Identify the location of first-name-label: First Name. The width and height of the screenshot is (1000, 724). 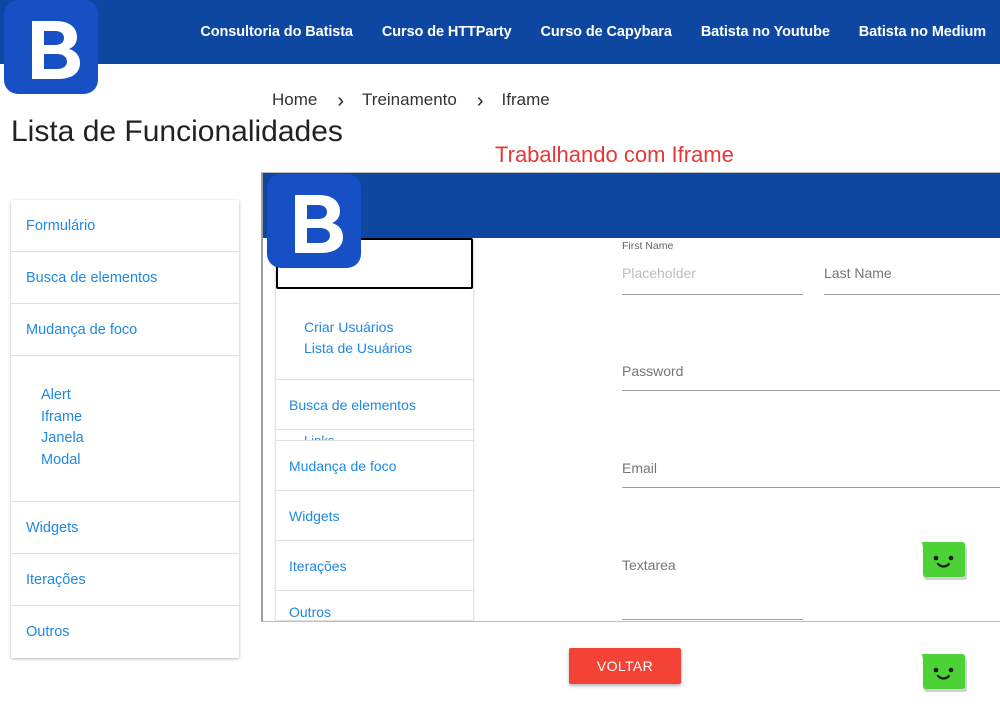
(648, 246).